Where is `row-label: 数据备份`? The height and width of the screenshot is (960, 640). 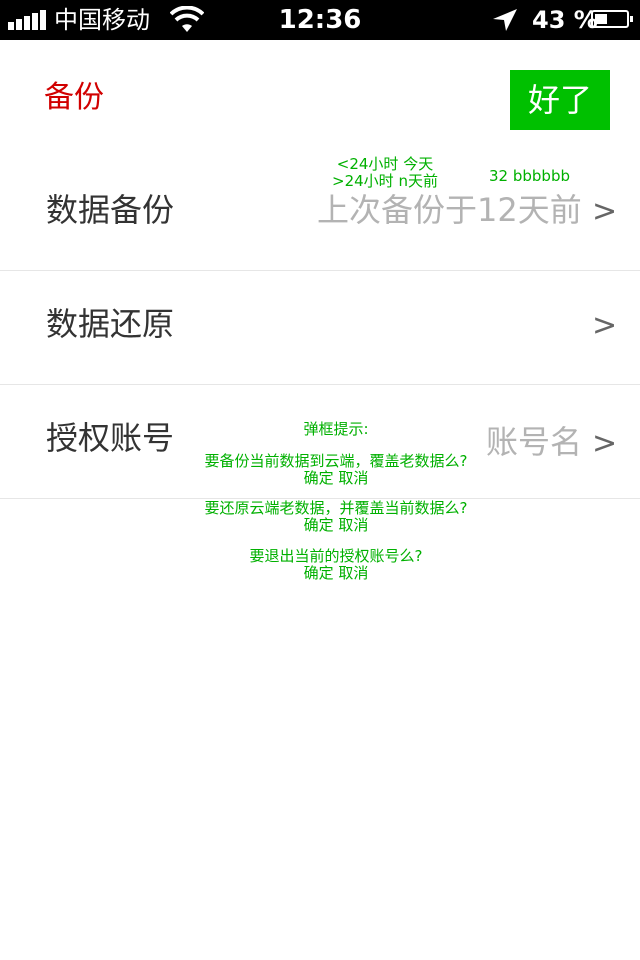 row-label: 数据备份 is located at coordinates (110, 210).